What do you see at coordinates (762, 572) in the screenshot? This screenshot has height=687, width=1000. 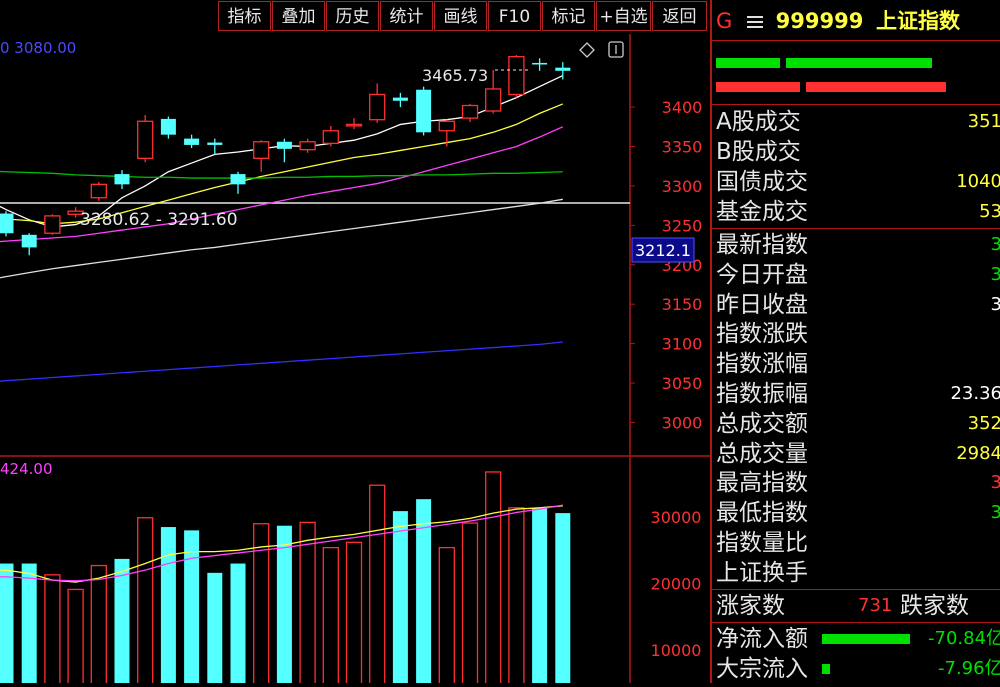 I see `row-label: 上证换手` at bounding box center [762, 572].